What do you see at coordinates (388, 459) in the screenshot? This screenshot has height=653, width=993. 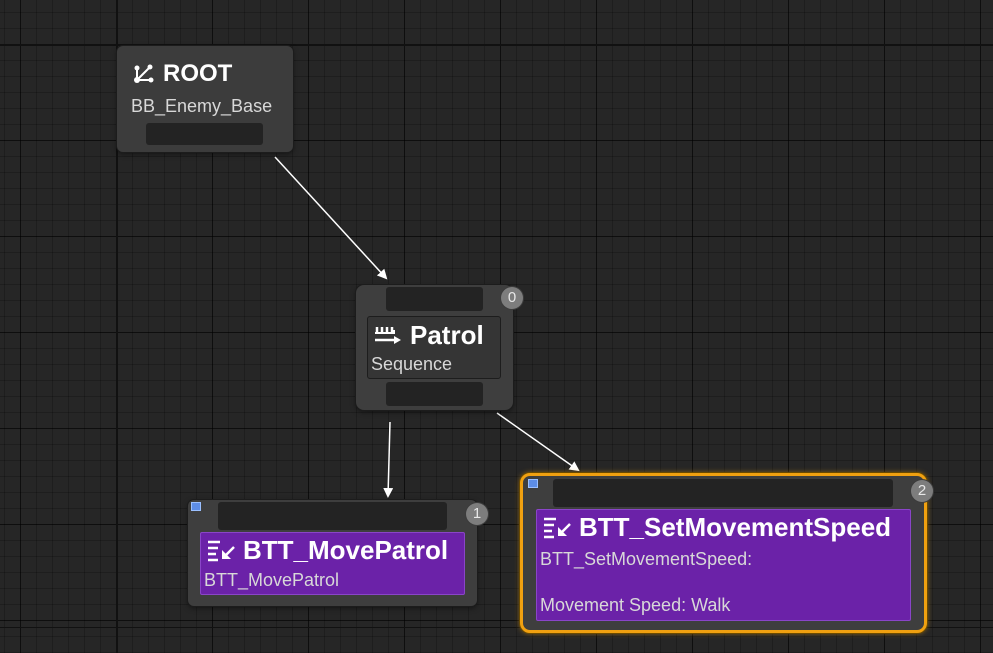 I see `wire-patrol-to-movepatrol` at bounding box center [388, 459].